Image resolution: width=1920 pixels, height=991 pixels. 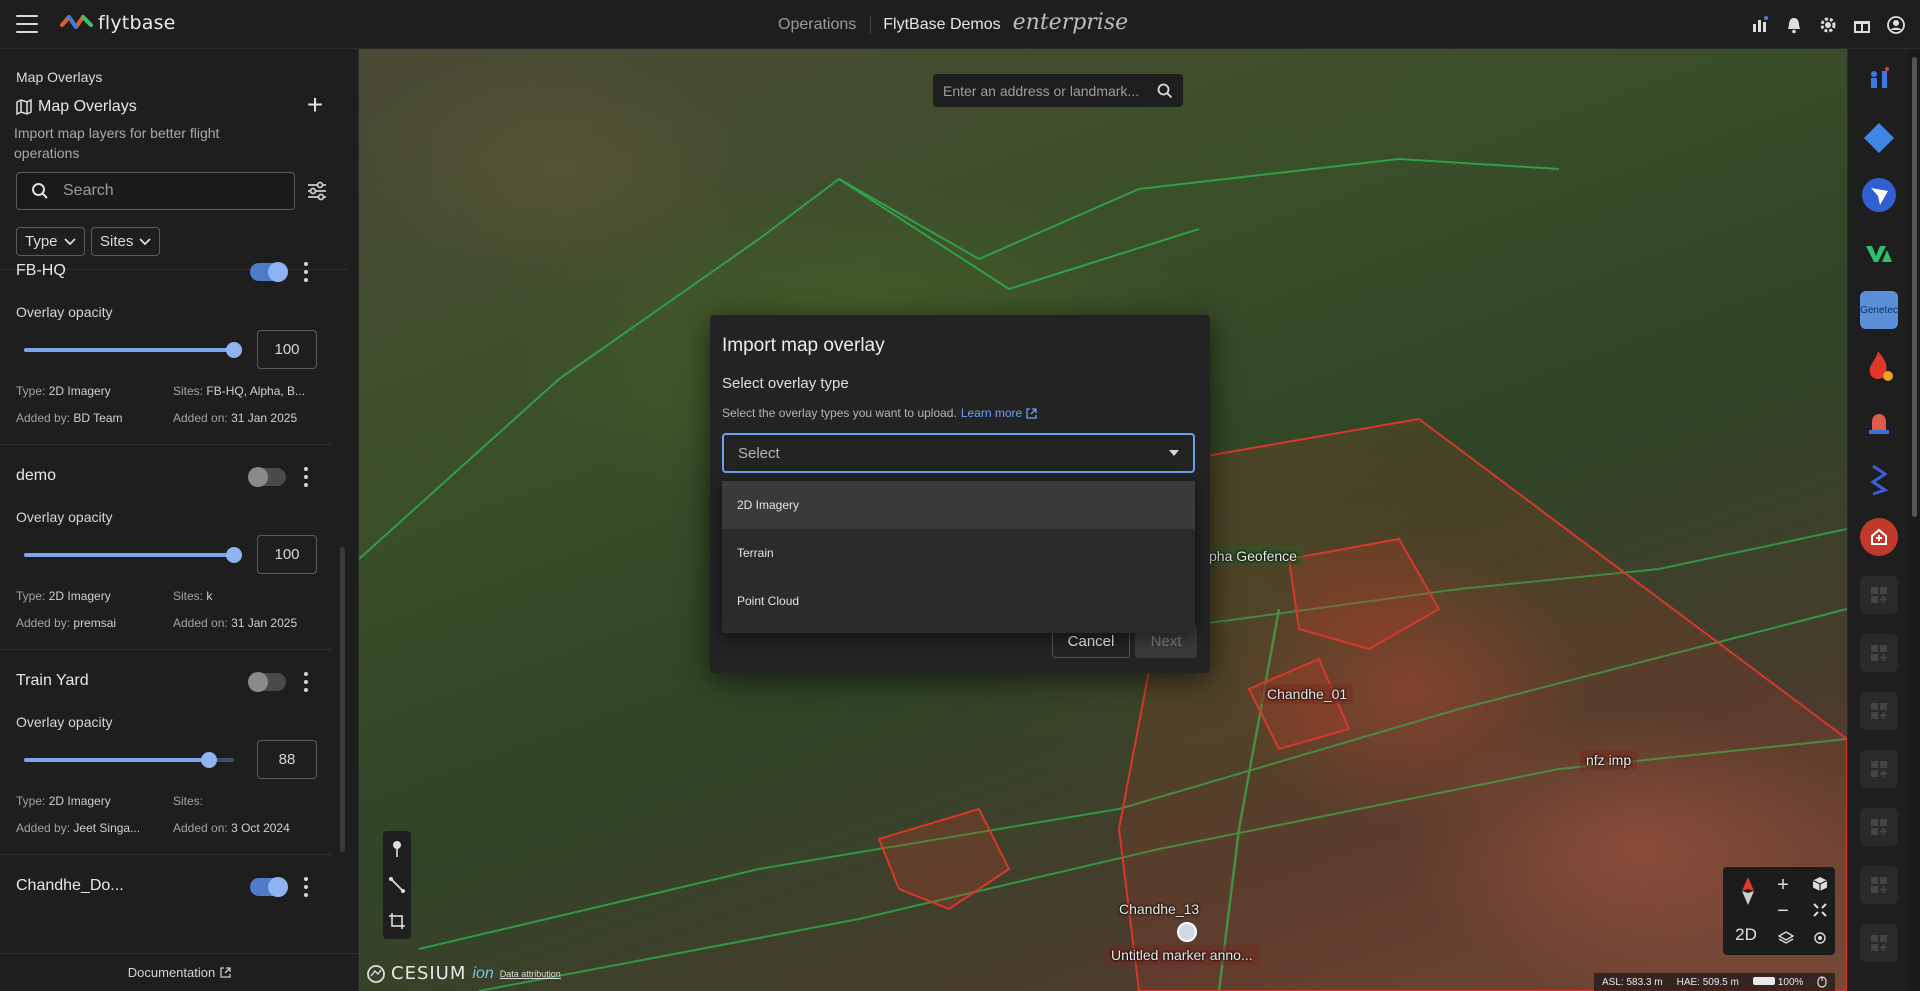 I want to click on data-attribution-link: Data attribution, so click(x=530, y=974).